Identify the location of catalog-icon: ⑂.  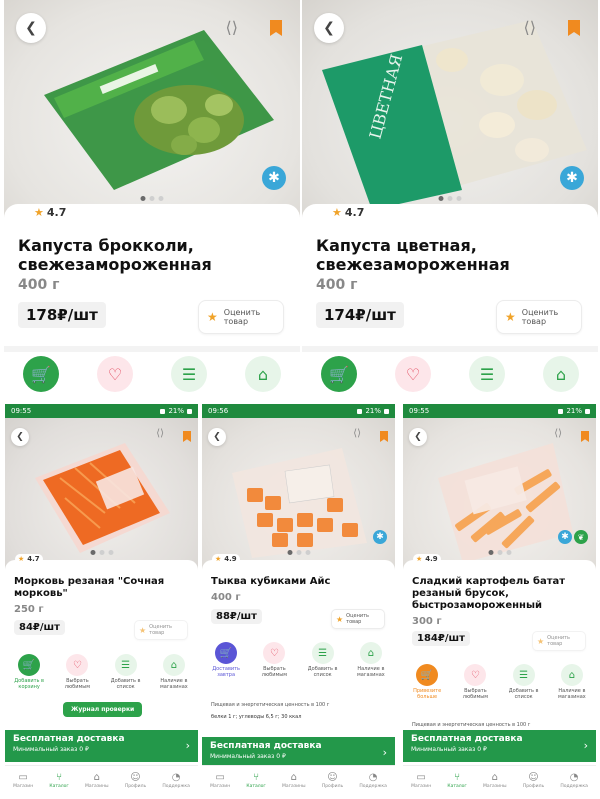
(256, 777).